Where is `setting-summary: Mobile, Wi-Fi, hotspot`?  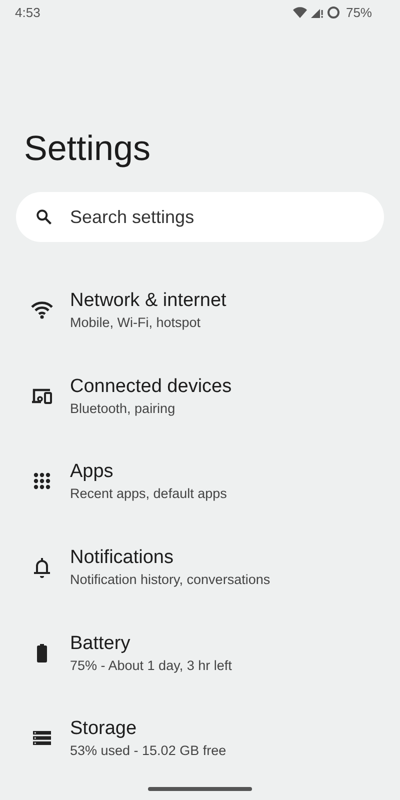 setting-summary: Mobile, Wi-Fi, hotspot is located at coordinates (136, 322).